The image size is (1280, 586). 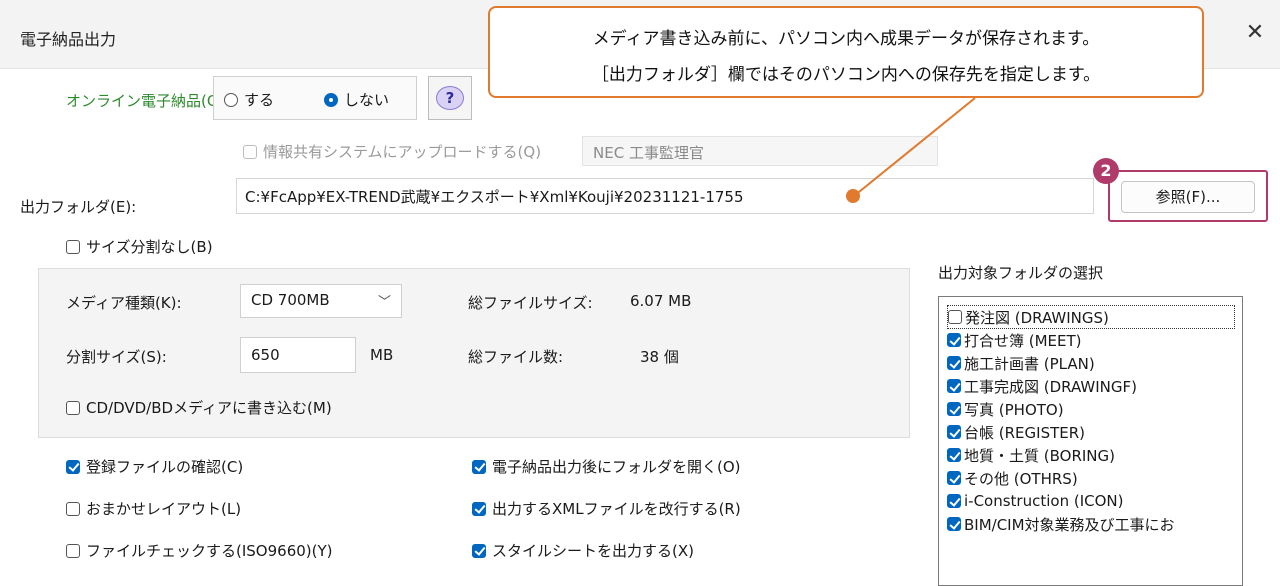 I want to click on write-media-checkbox, so click(x=73, y=407).